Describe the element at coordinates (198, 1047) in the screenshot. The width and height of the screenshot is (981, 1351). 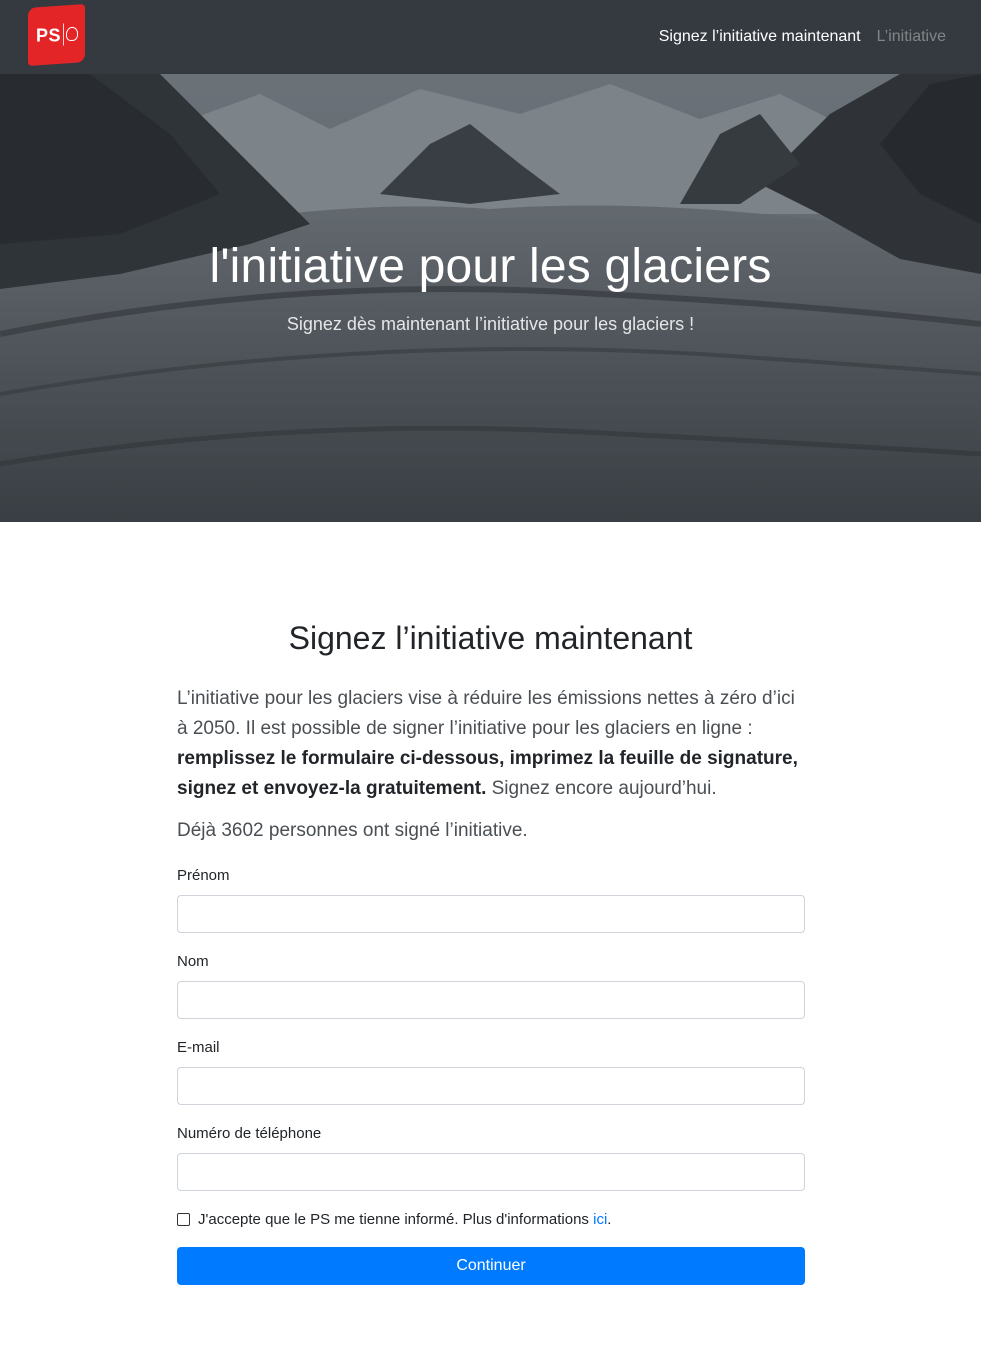
I see `email-label: E-mail` at that location.